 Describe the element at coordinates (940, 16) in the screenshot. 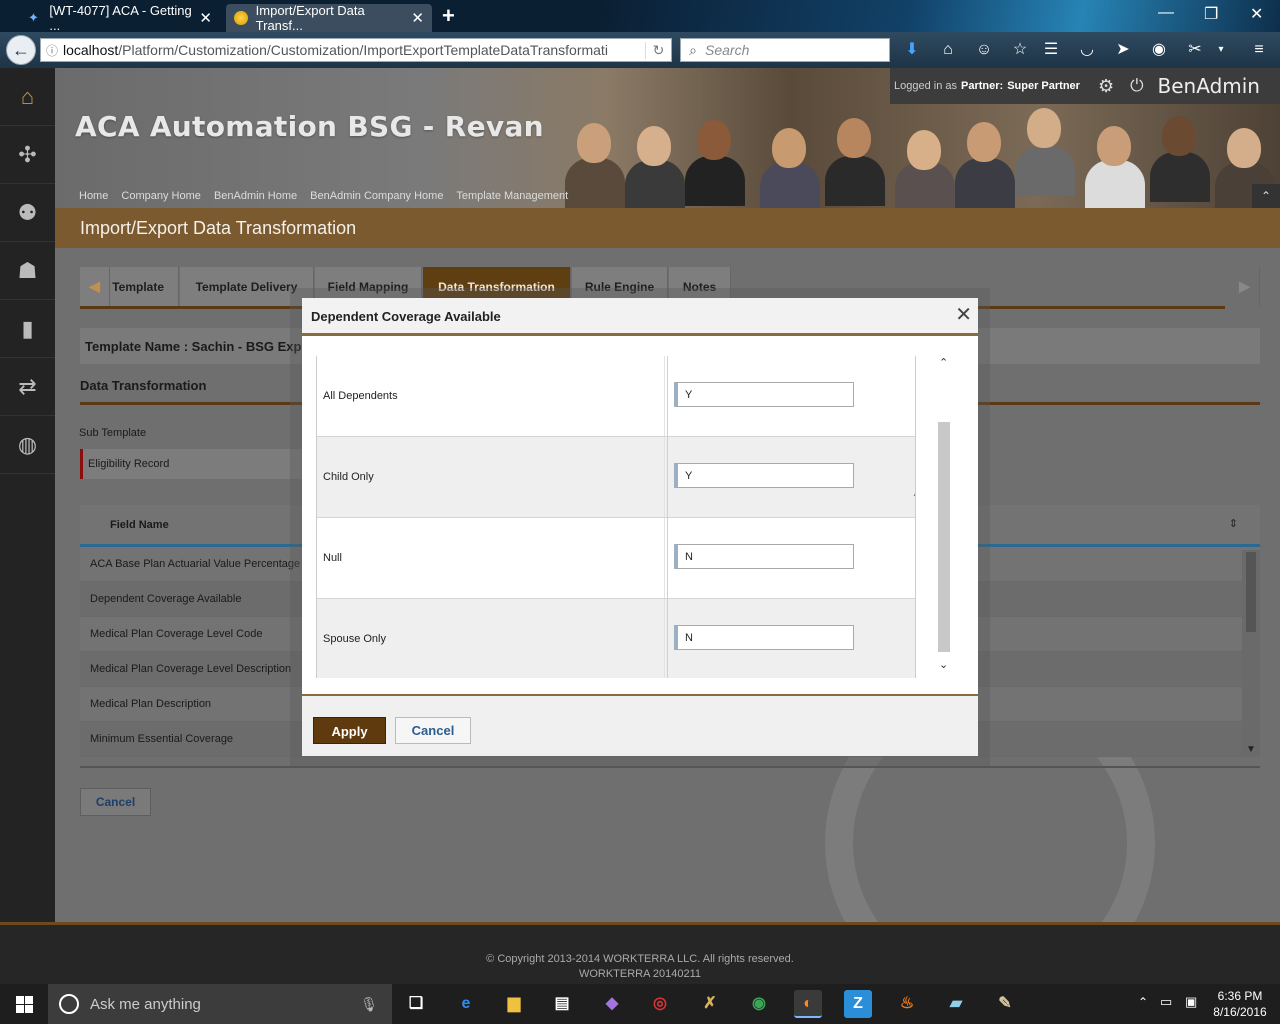

I see `tab-strip-background` at that location.